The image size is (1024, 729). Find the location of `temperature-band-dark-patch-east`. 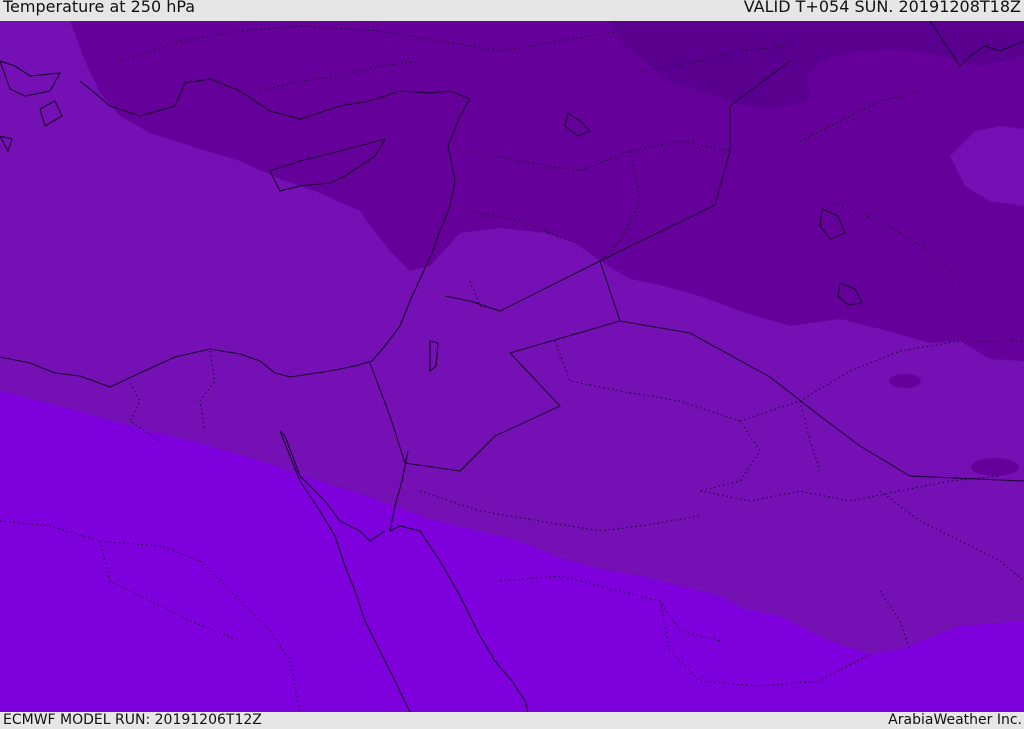

temperature-band-dark-patch-east is located at coordinates (995, 467).